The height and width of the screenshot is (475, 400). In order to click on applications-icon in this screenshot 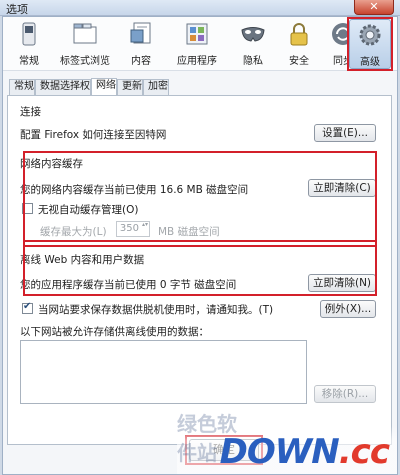, I will do `click(197, 34)`.